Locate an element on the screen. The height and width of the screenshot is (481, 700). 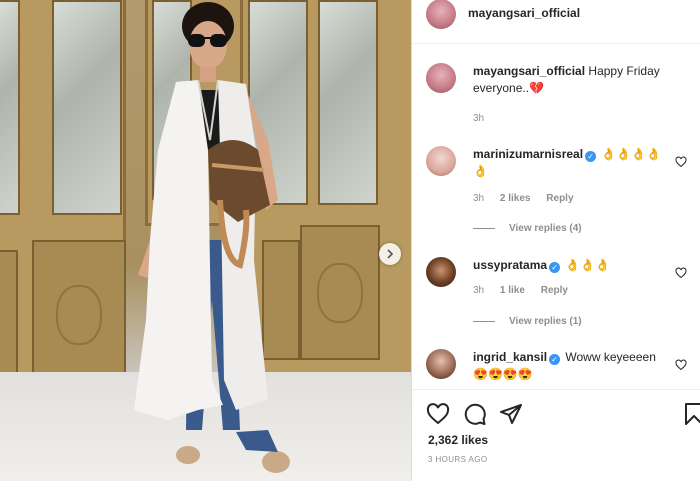
caption-username: mayangsari_official is located at coordinates (529, 71).